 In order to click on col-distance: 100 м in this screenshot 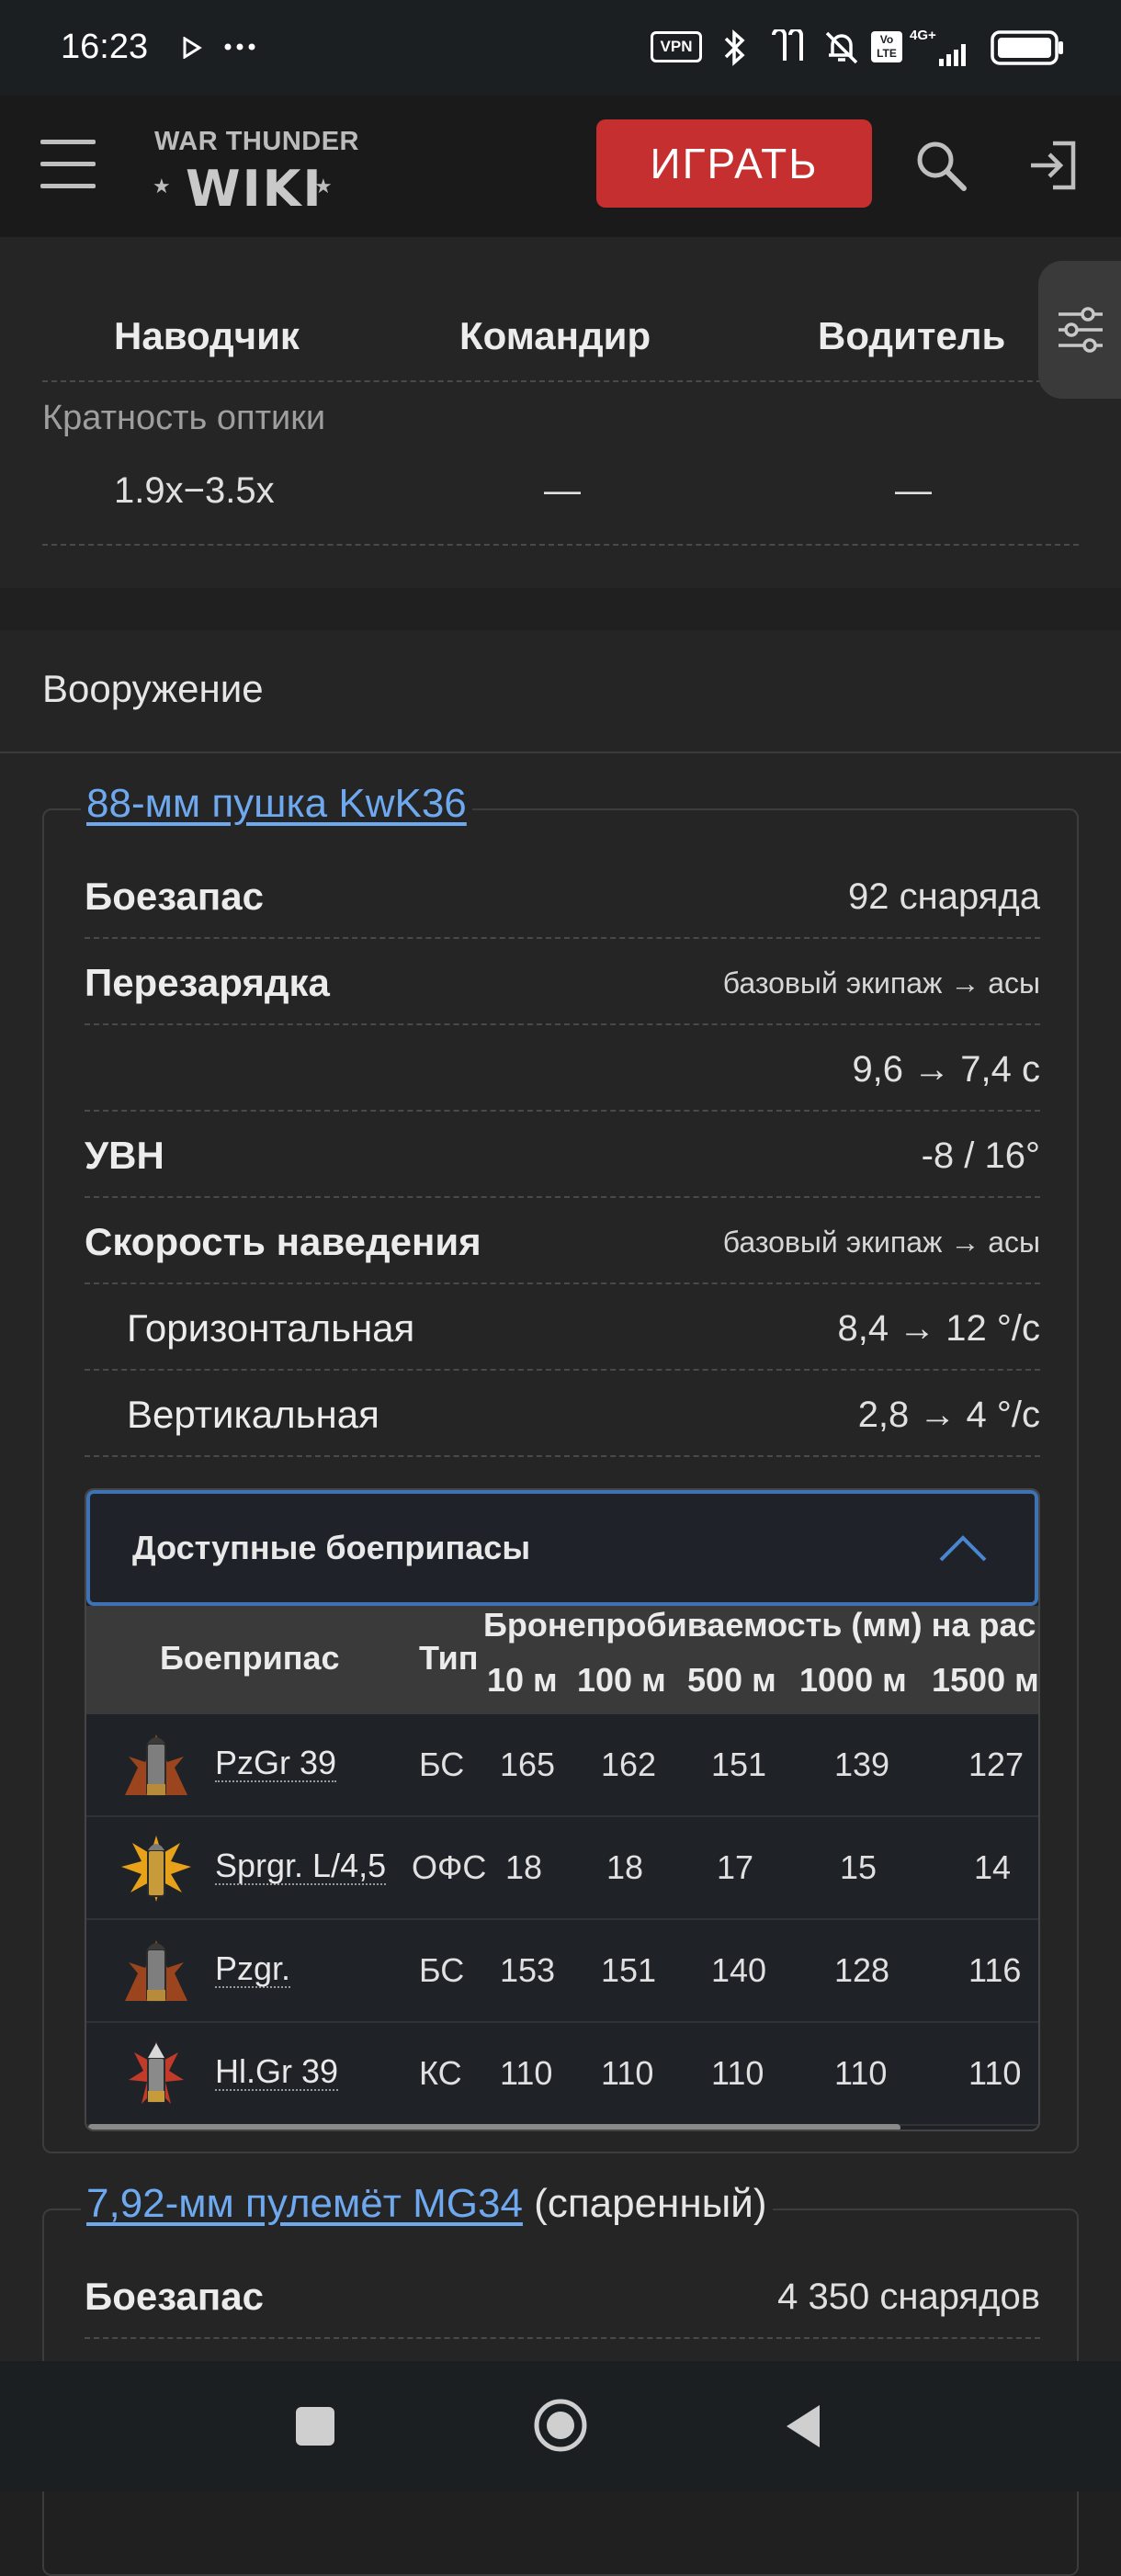, I will do `click(621, 1680)`.